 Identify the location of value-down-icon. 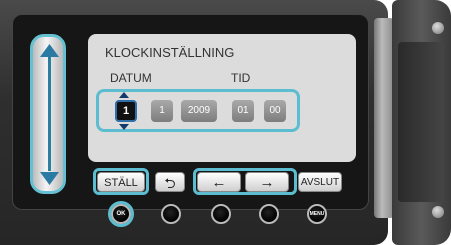
(124, 127).